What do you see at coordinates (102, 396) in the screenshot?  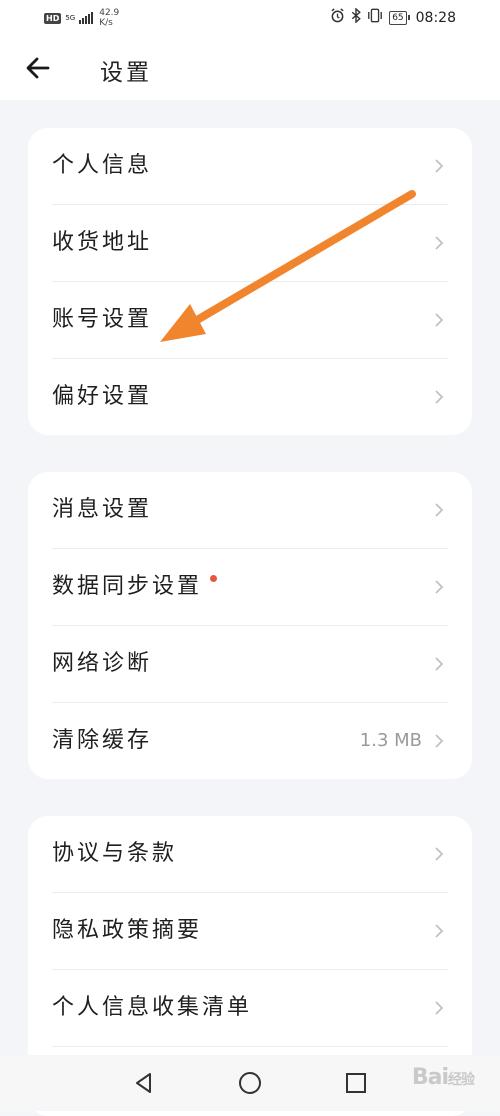 I see `row-label: 偏好设置` at bounding box center [102, 396].